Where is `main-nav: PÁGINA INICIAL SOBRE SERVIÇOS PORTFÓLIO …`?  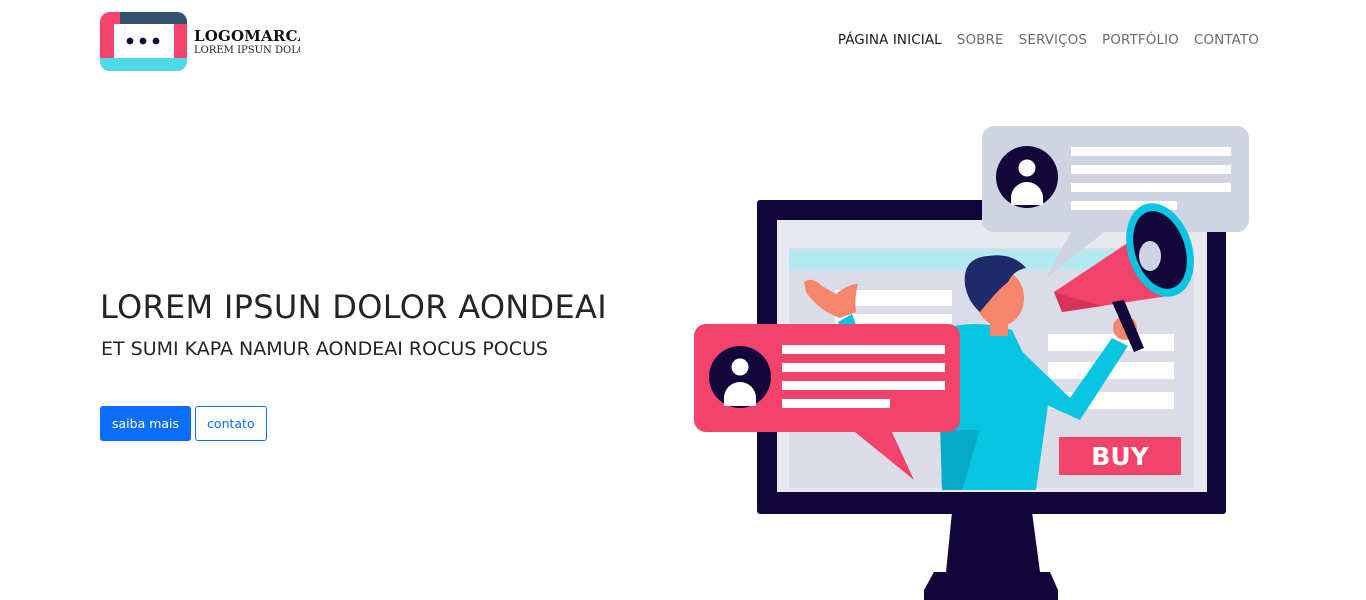 main-nav: PÁGINA INICIAL SOBRE SERVIÇOS PORTFÓLIO … is located at coordinates (1048, 40).